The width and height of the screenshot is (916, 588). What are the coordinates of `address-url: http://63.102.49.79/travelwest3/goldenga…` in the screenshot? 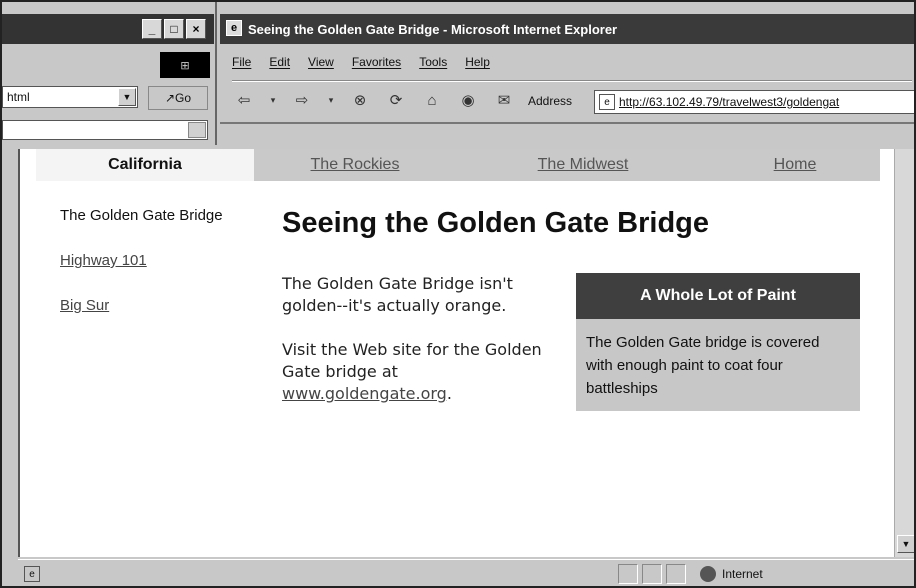 It's located at (729, 102).